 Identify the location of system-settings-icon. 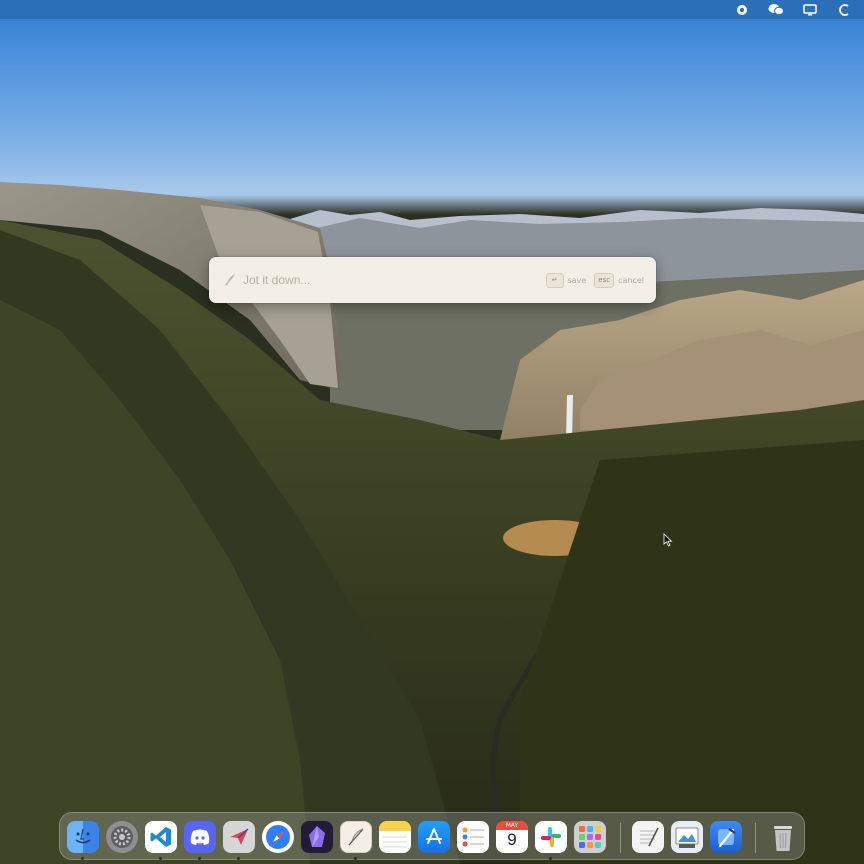
(122, 837).